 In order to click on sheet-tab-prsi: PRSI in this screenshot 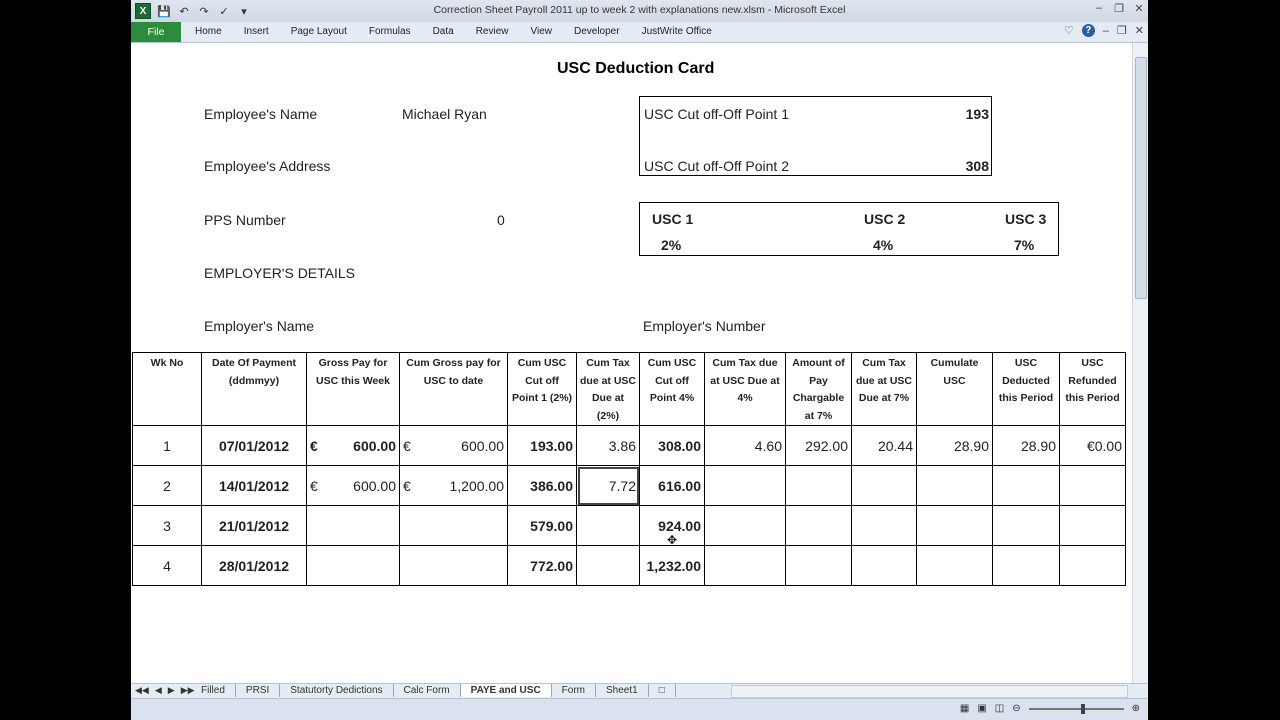, I will do `click(258, 690)`.